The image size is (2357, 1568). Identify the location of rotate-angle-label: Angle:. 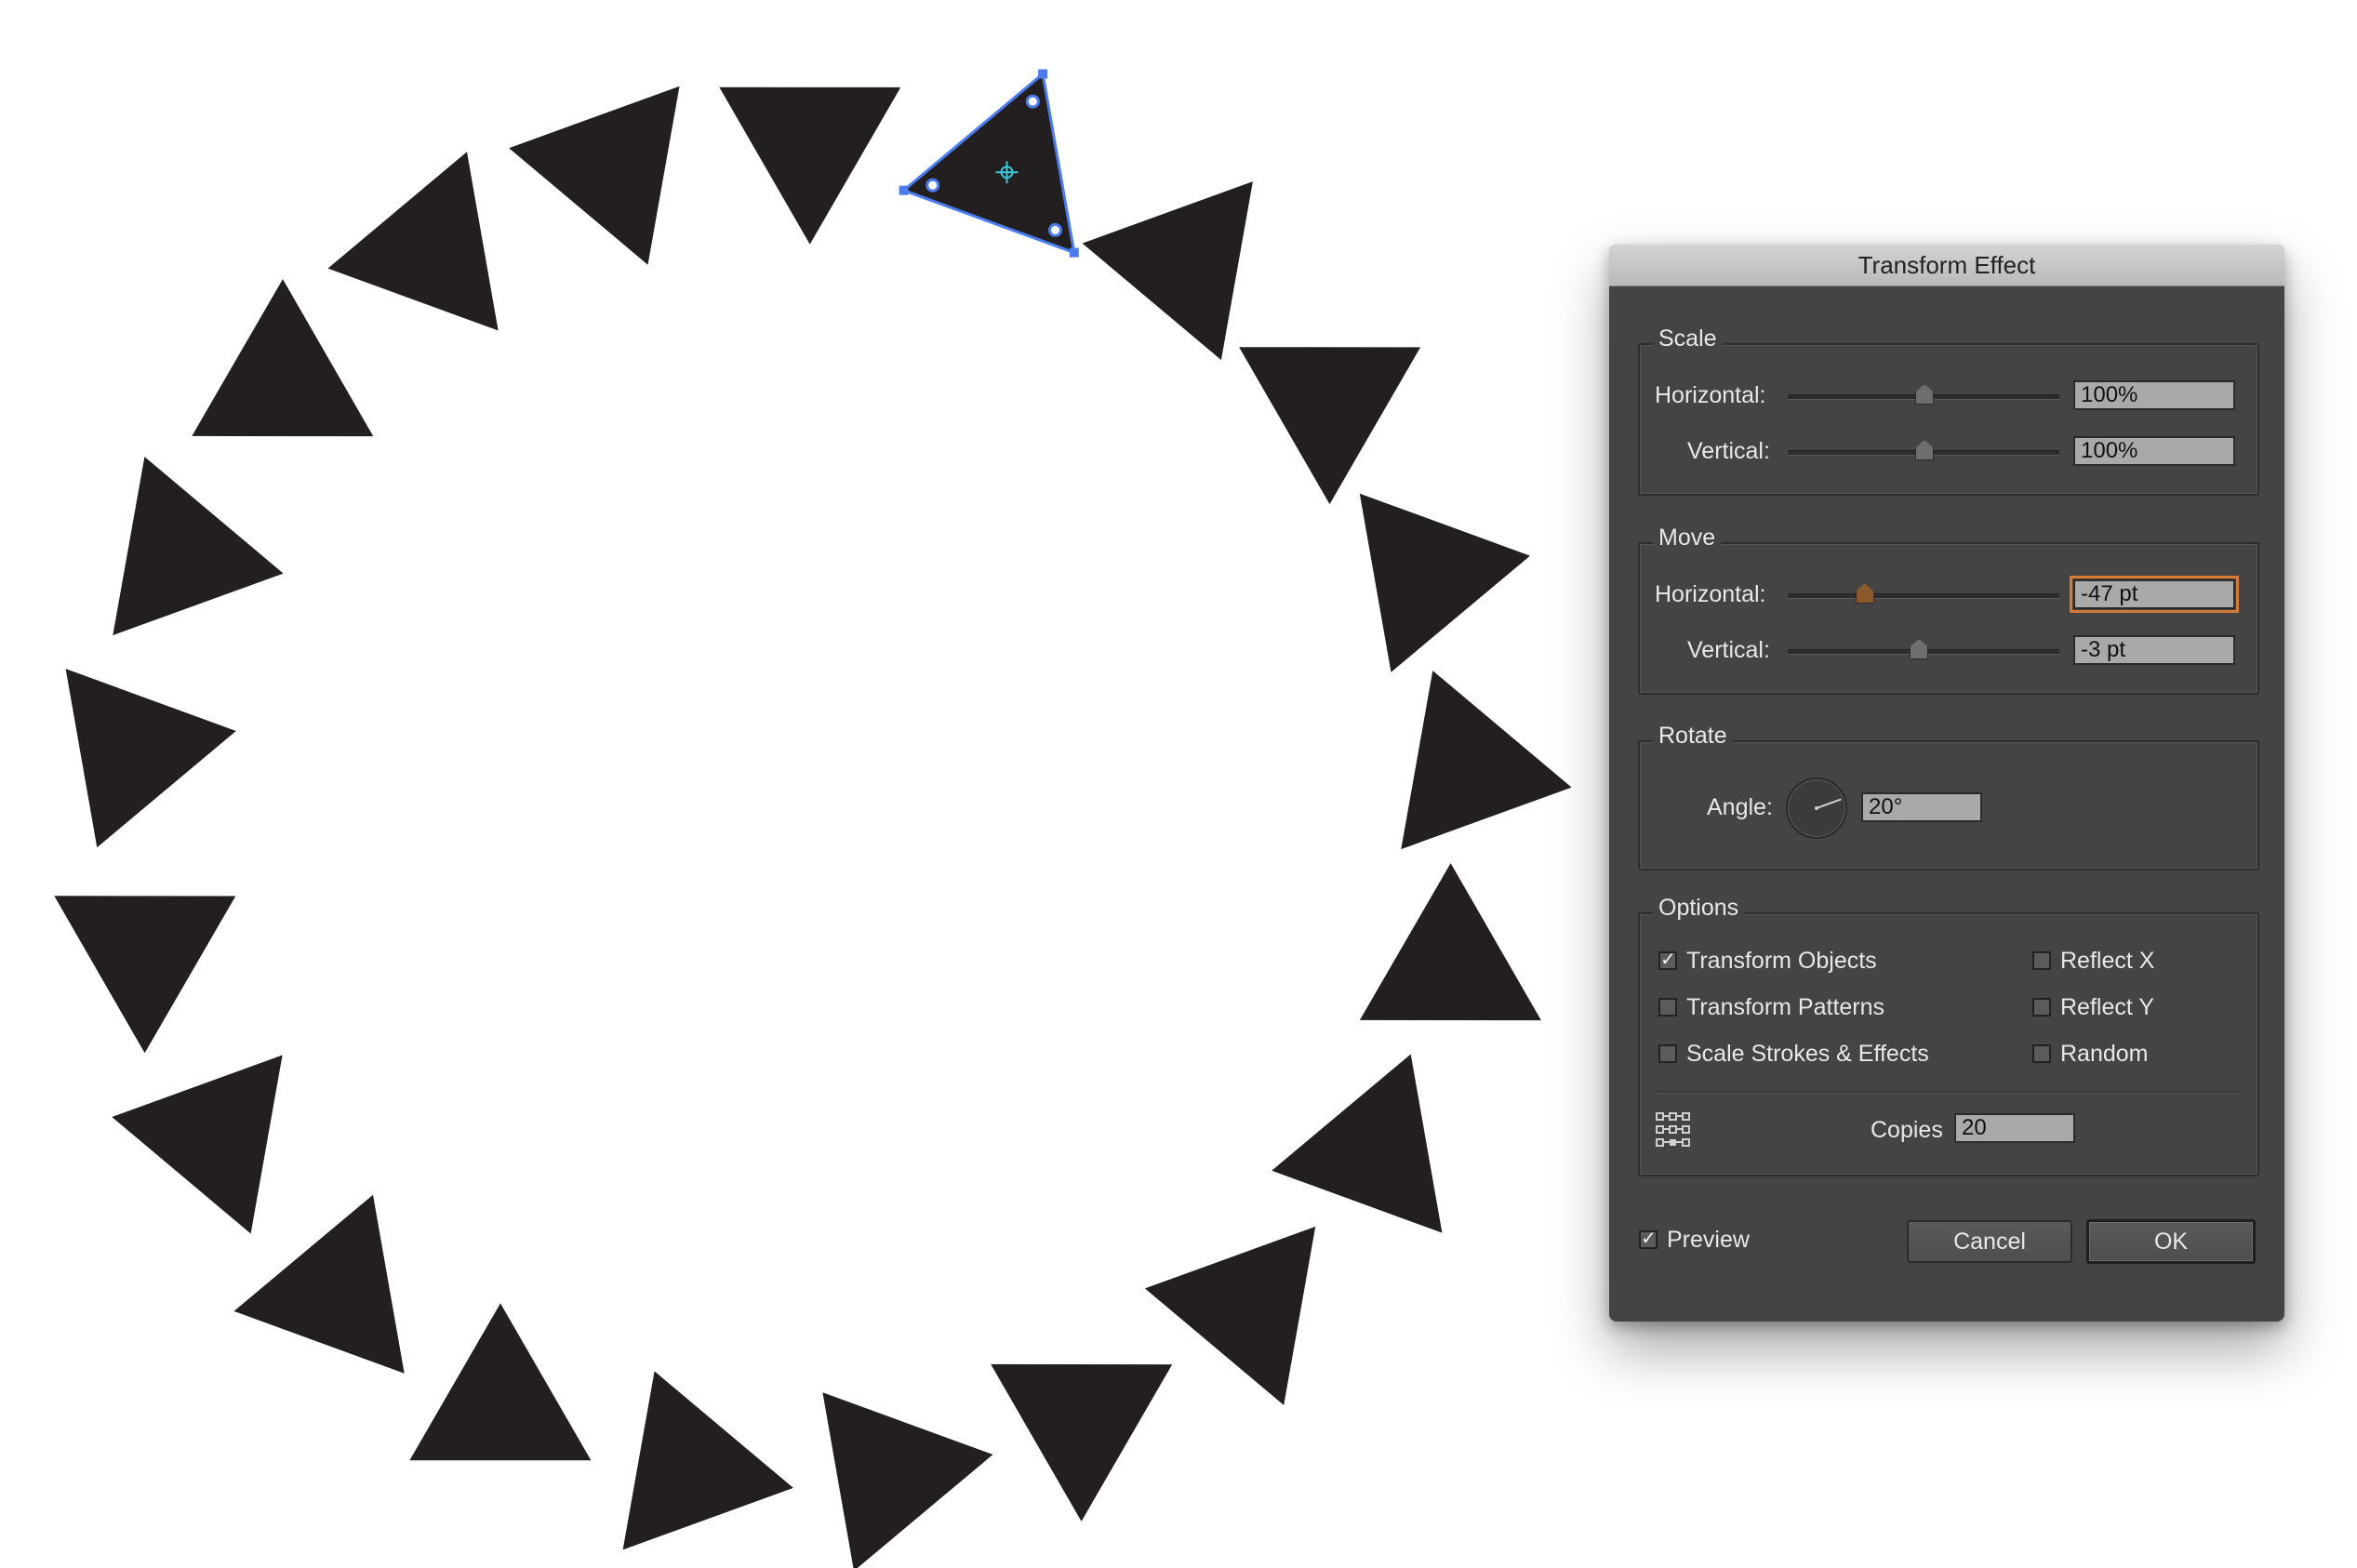
(1740, 807).